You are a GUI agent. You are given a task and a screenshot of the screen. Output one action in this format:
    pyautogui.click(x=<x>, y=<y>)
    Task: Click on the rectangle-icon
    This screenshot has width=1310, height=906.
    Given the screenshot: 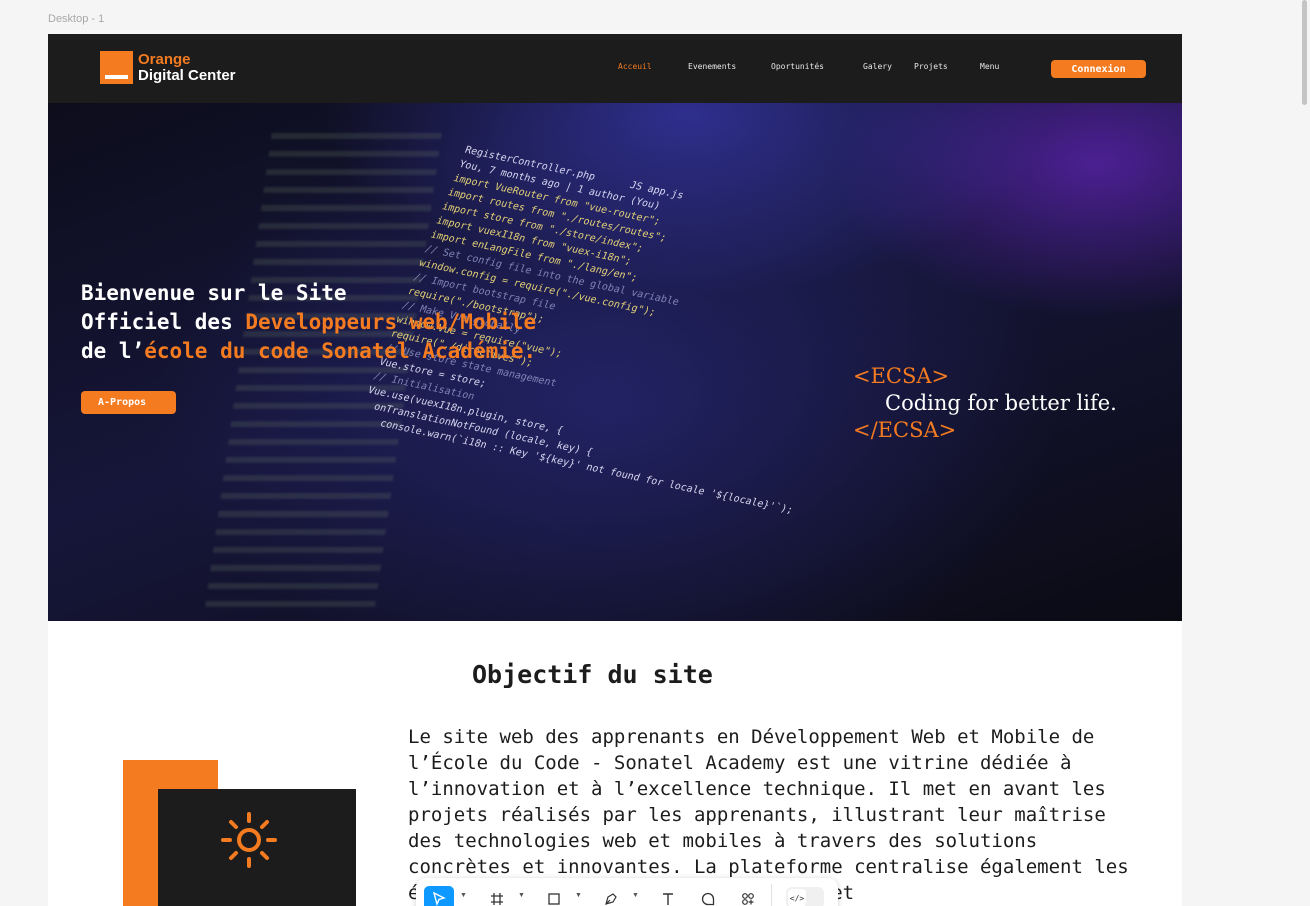 What is the action you would take?
    pyautogui.click(x=554, y=899)
    